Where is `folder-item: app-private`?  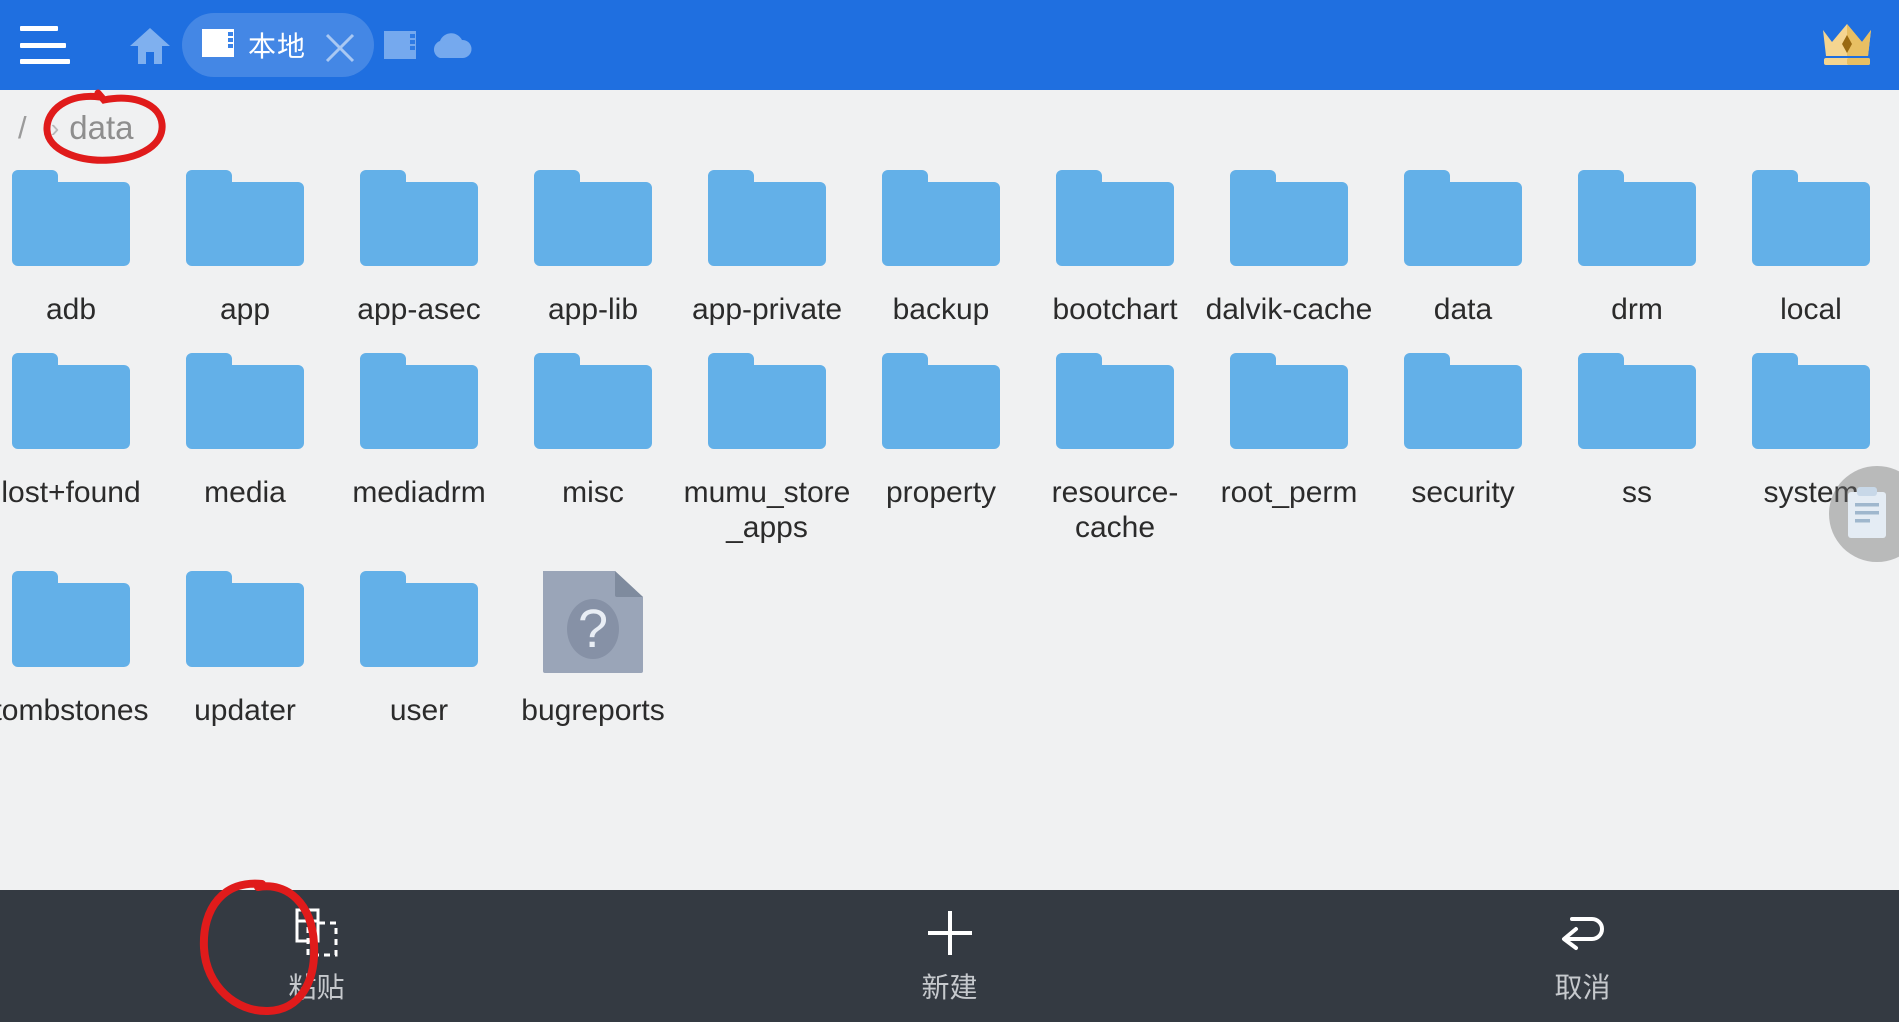
folder-item: app-private is located at coordinates (767, 246).